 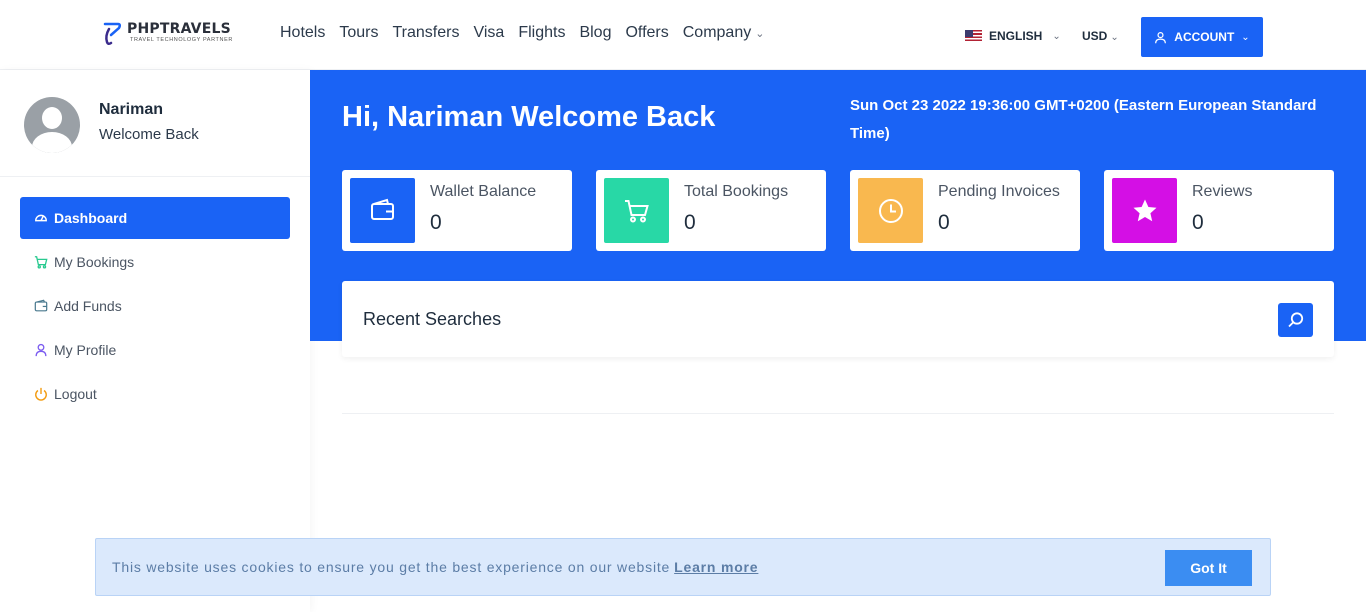 What do you see at coordinates (973, 36) in the screenshot?
I see `us-flag-icon` at bounding box center [973, 36].